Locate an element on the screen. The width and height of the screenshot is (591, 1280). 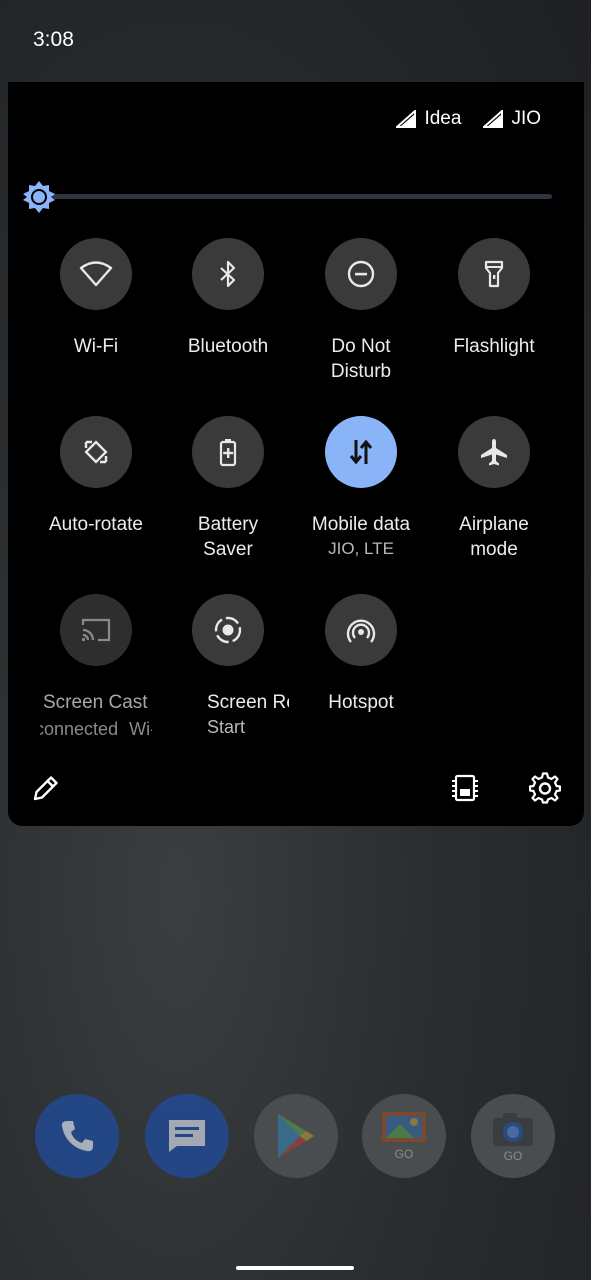
tile-dnd-button is located at coordinates (361, 274).